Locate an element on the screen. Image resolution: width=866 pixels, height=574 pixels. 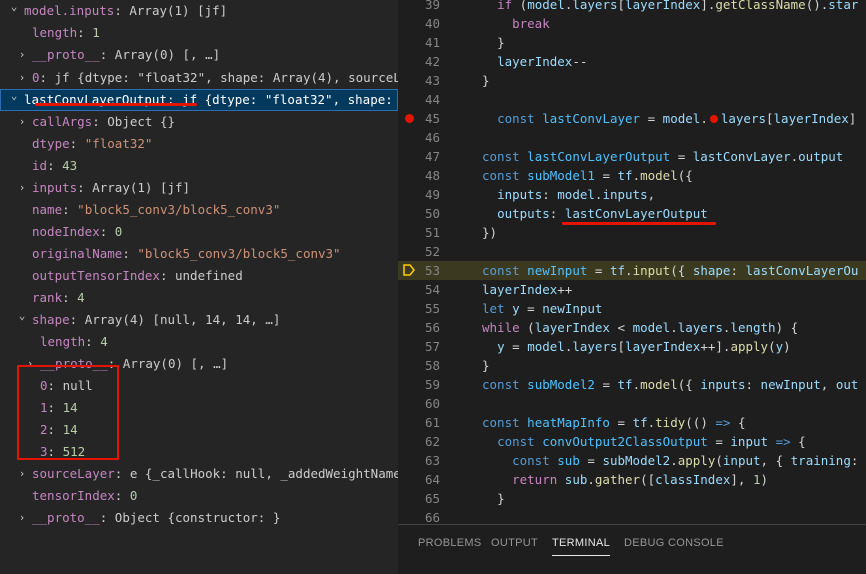
code-line: 49 inputs: model.inputs, is located at coordinates (632, 194).